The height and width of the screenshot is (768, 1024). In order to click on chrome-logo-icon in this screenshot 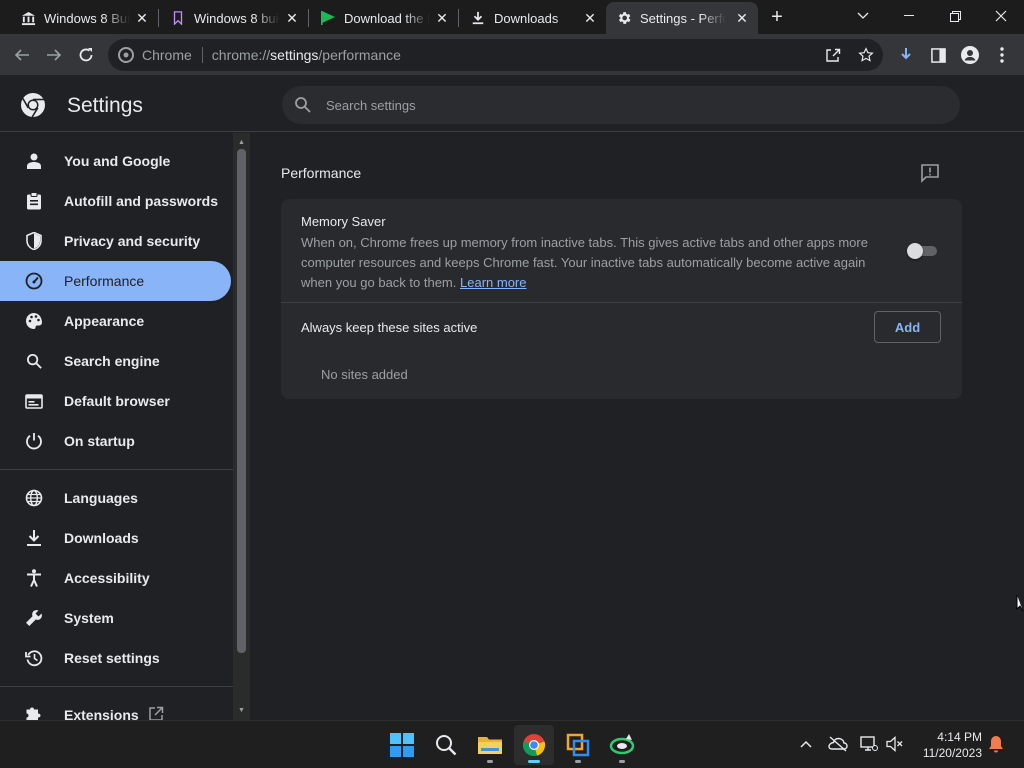, I will do `click(33, 105)`.